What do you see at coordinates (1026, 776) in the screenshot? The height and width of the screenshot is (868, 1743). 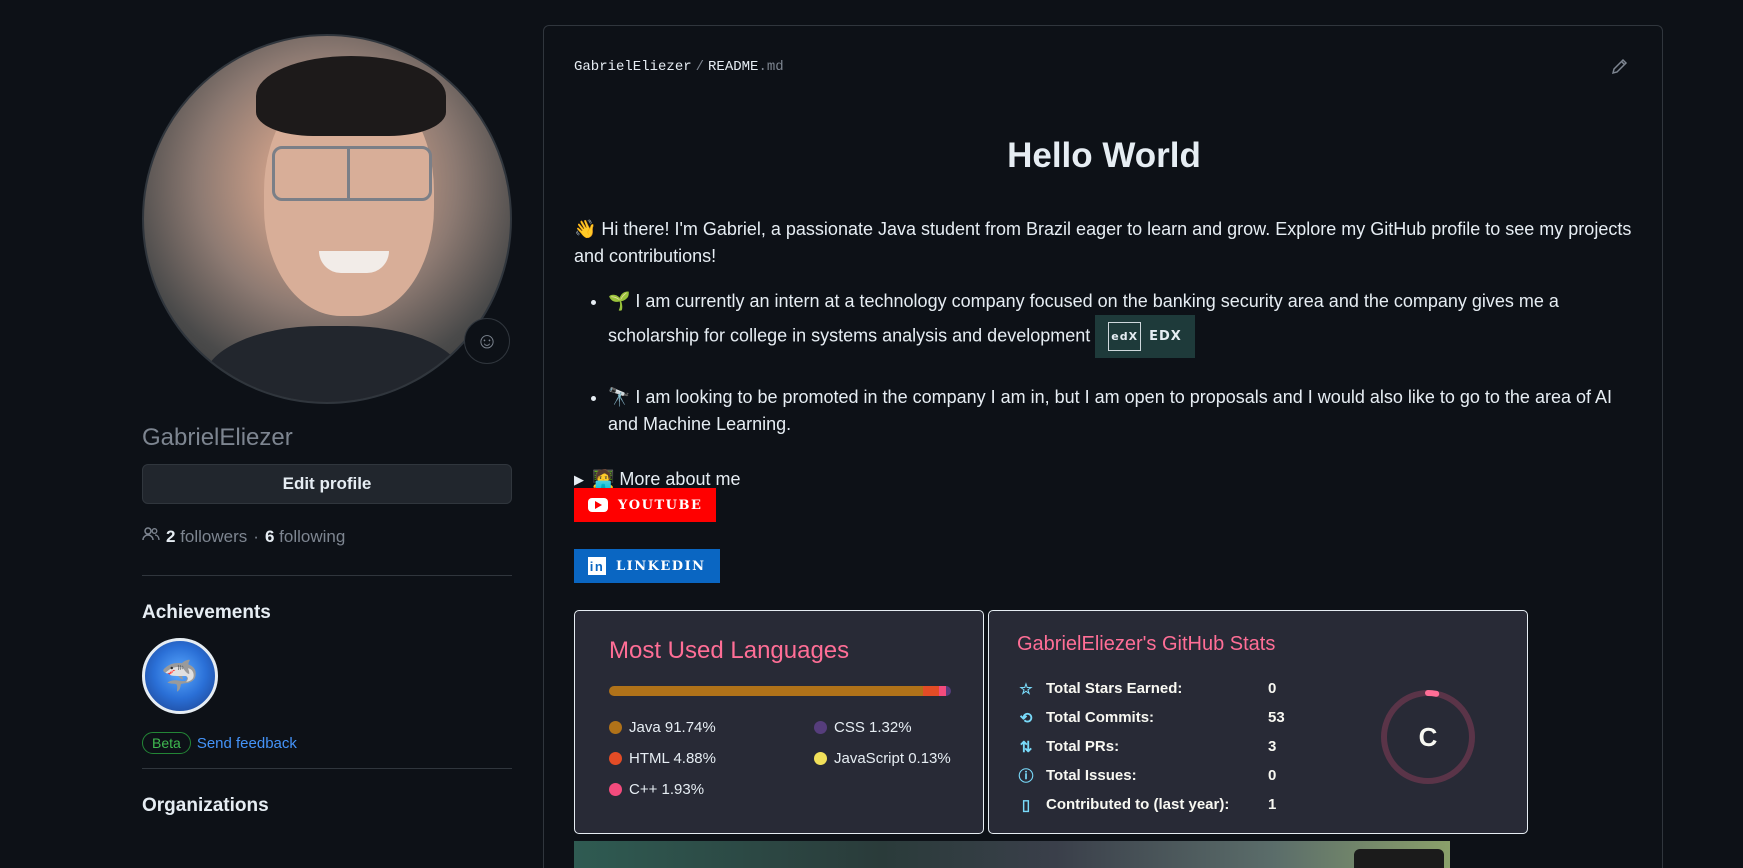 I see `issue-icon: ⓘ` at bounding box center [1026, 776].